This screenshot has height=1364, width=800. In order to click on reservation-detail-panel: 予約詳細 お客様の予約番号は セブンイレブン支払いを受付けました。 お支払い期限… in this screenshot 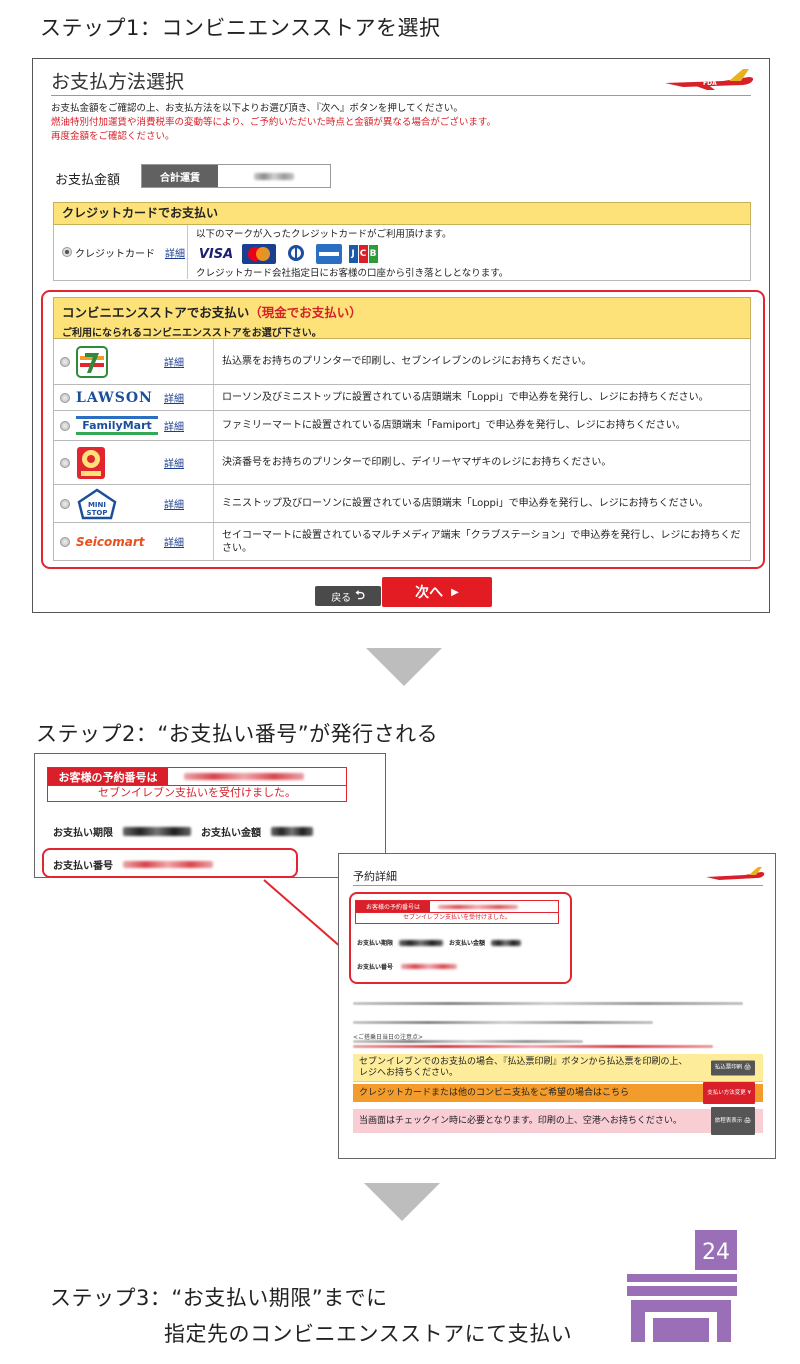, I will do `click(557, 1006)`.